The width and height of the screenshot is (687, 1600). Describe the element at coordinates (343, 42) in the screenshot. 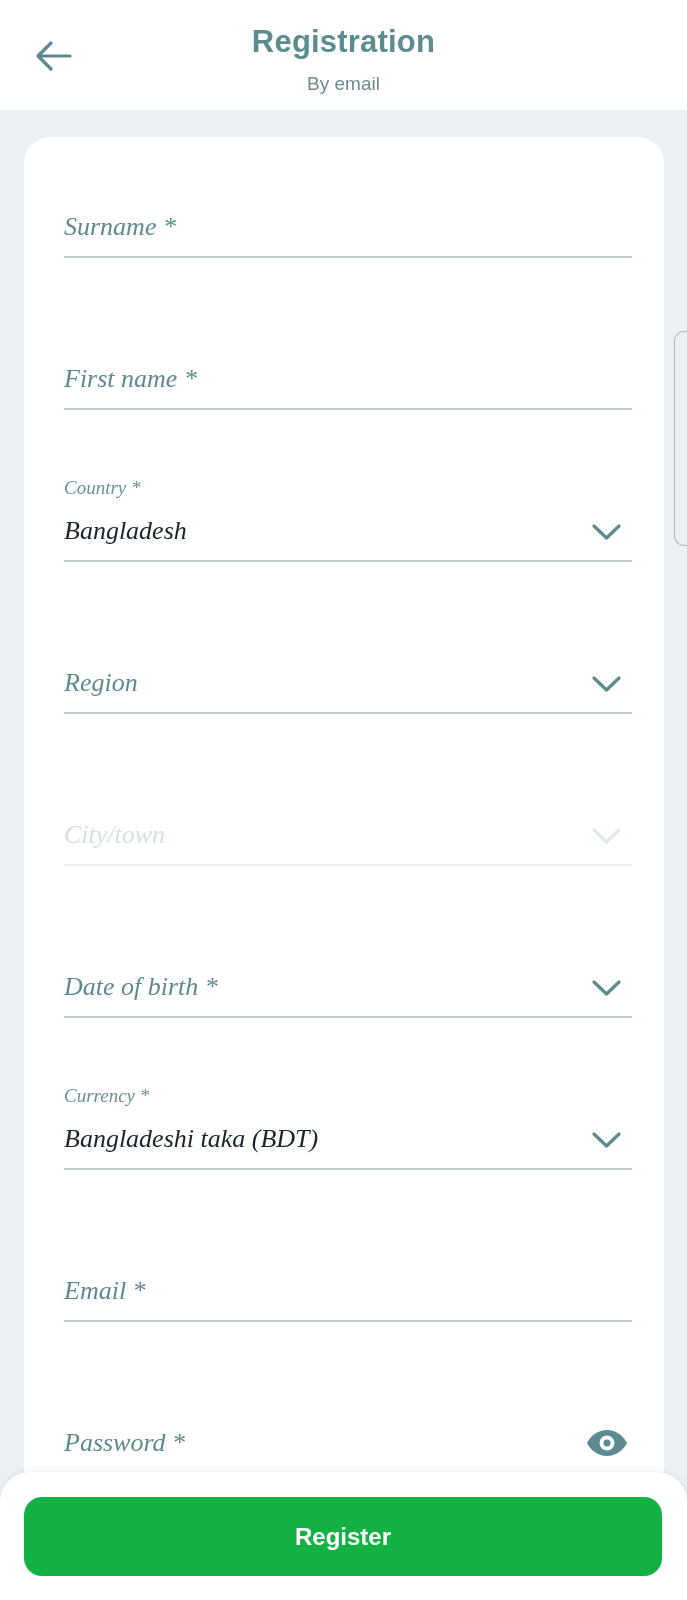

I see `page-title: Registration` at that location.